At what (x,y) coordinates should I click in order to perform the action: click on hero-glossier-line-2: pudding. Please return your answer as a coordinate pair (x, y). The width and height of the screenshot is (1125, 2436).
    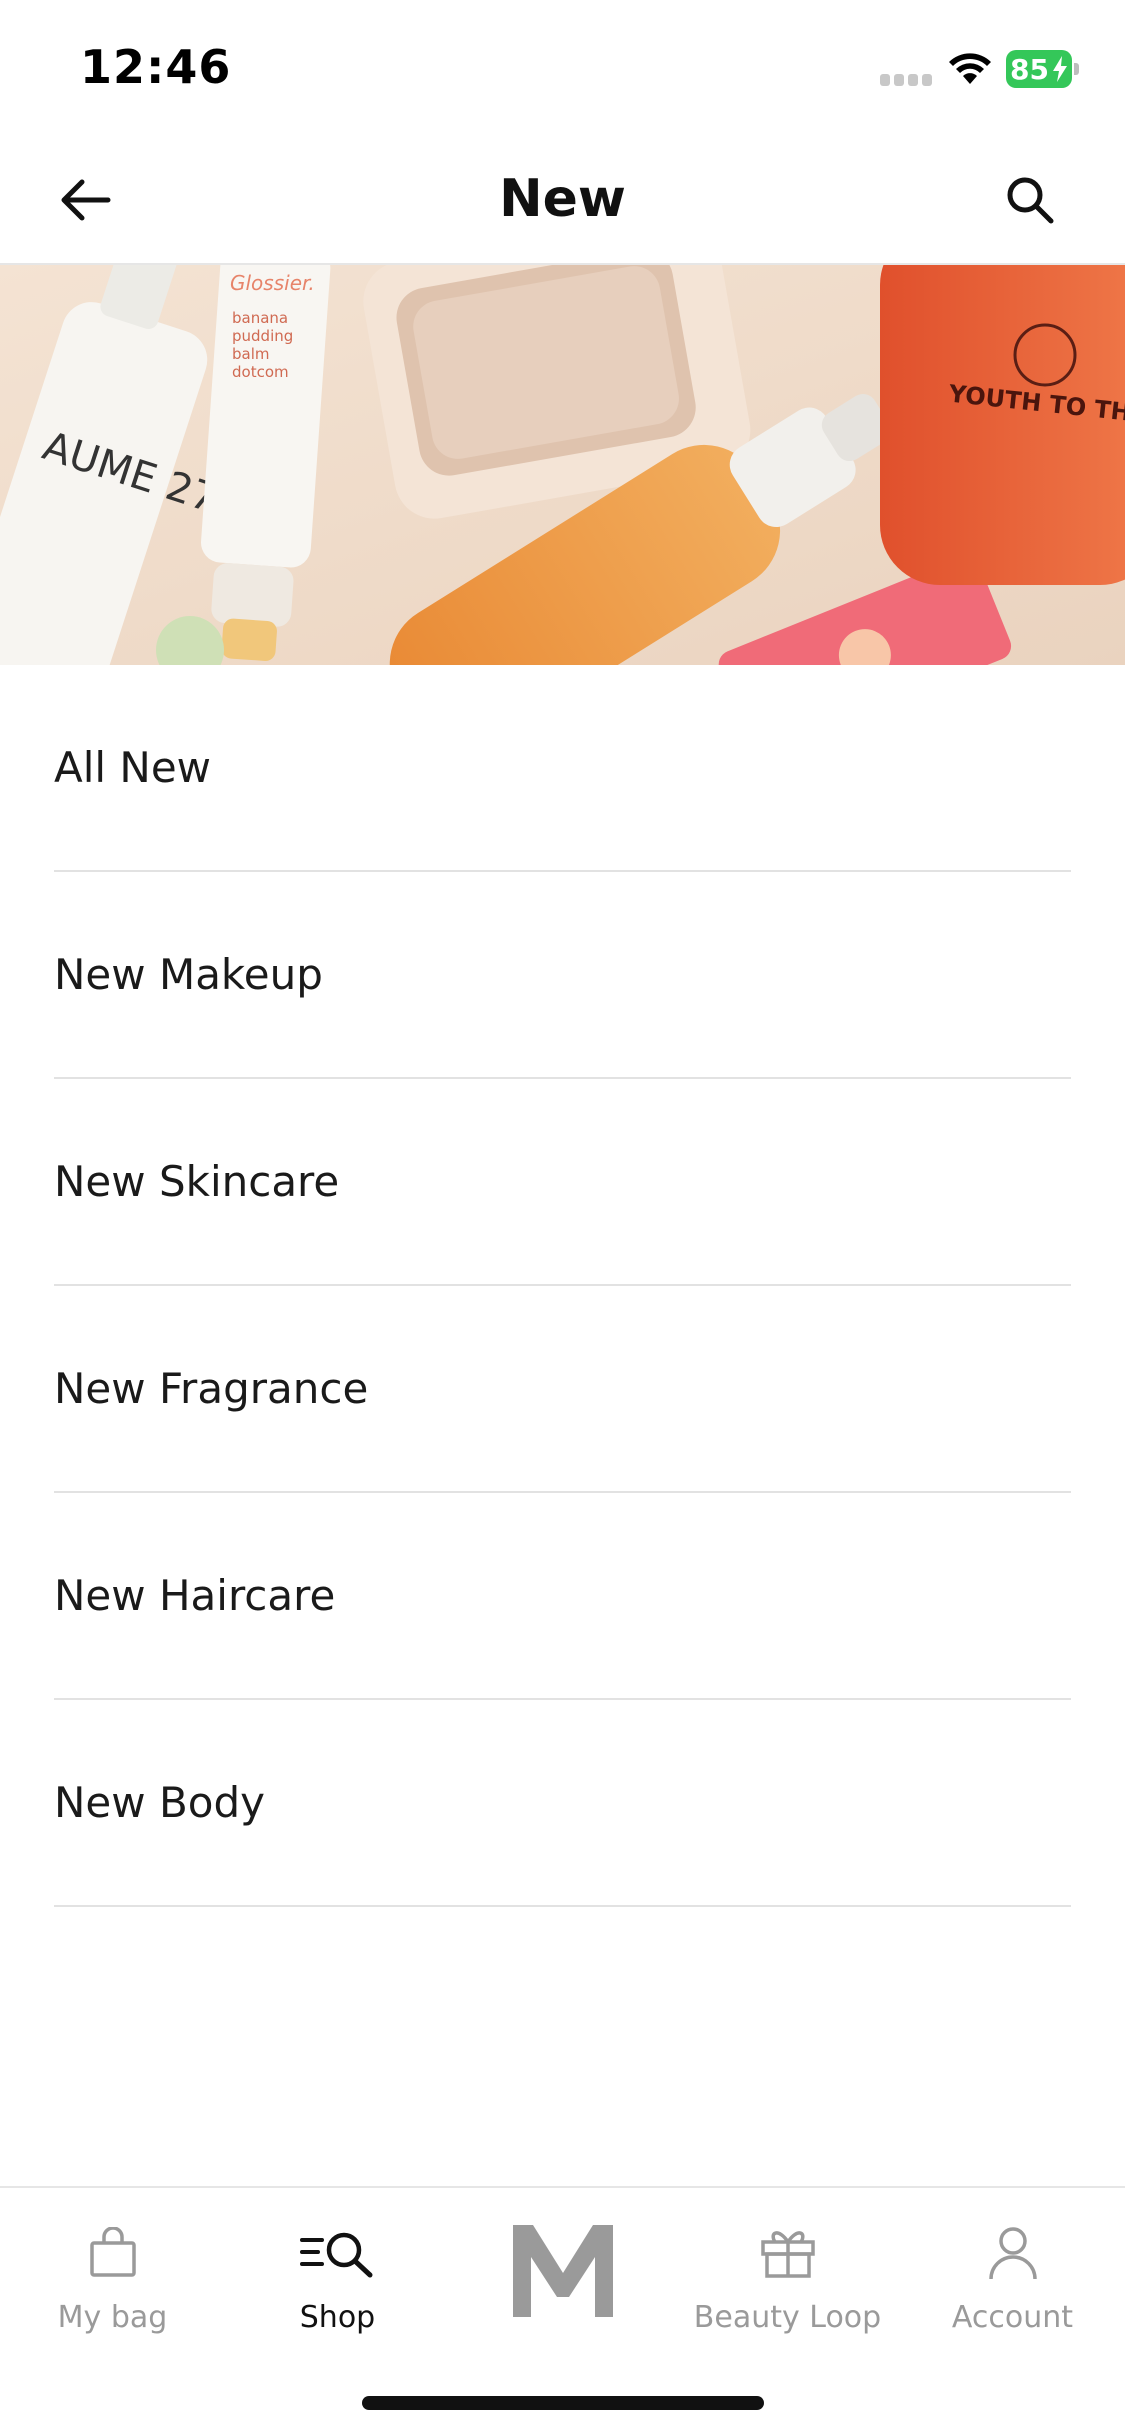
    Looking at the image, I should click on (262, 336).